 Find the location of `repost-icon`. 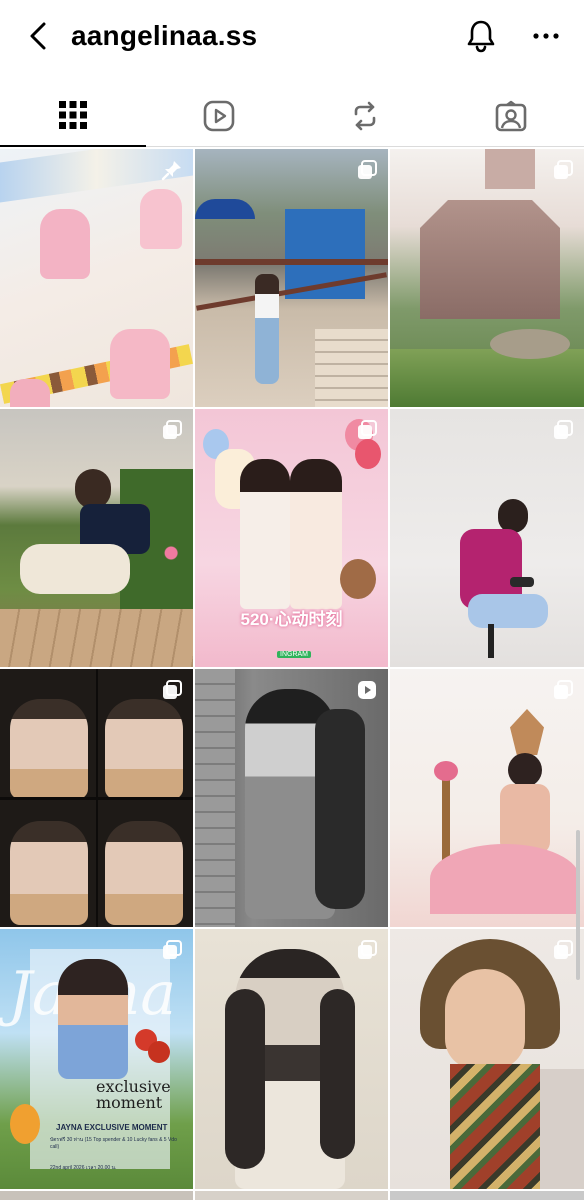

repost-icon is located at coordinates (365, 116).